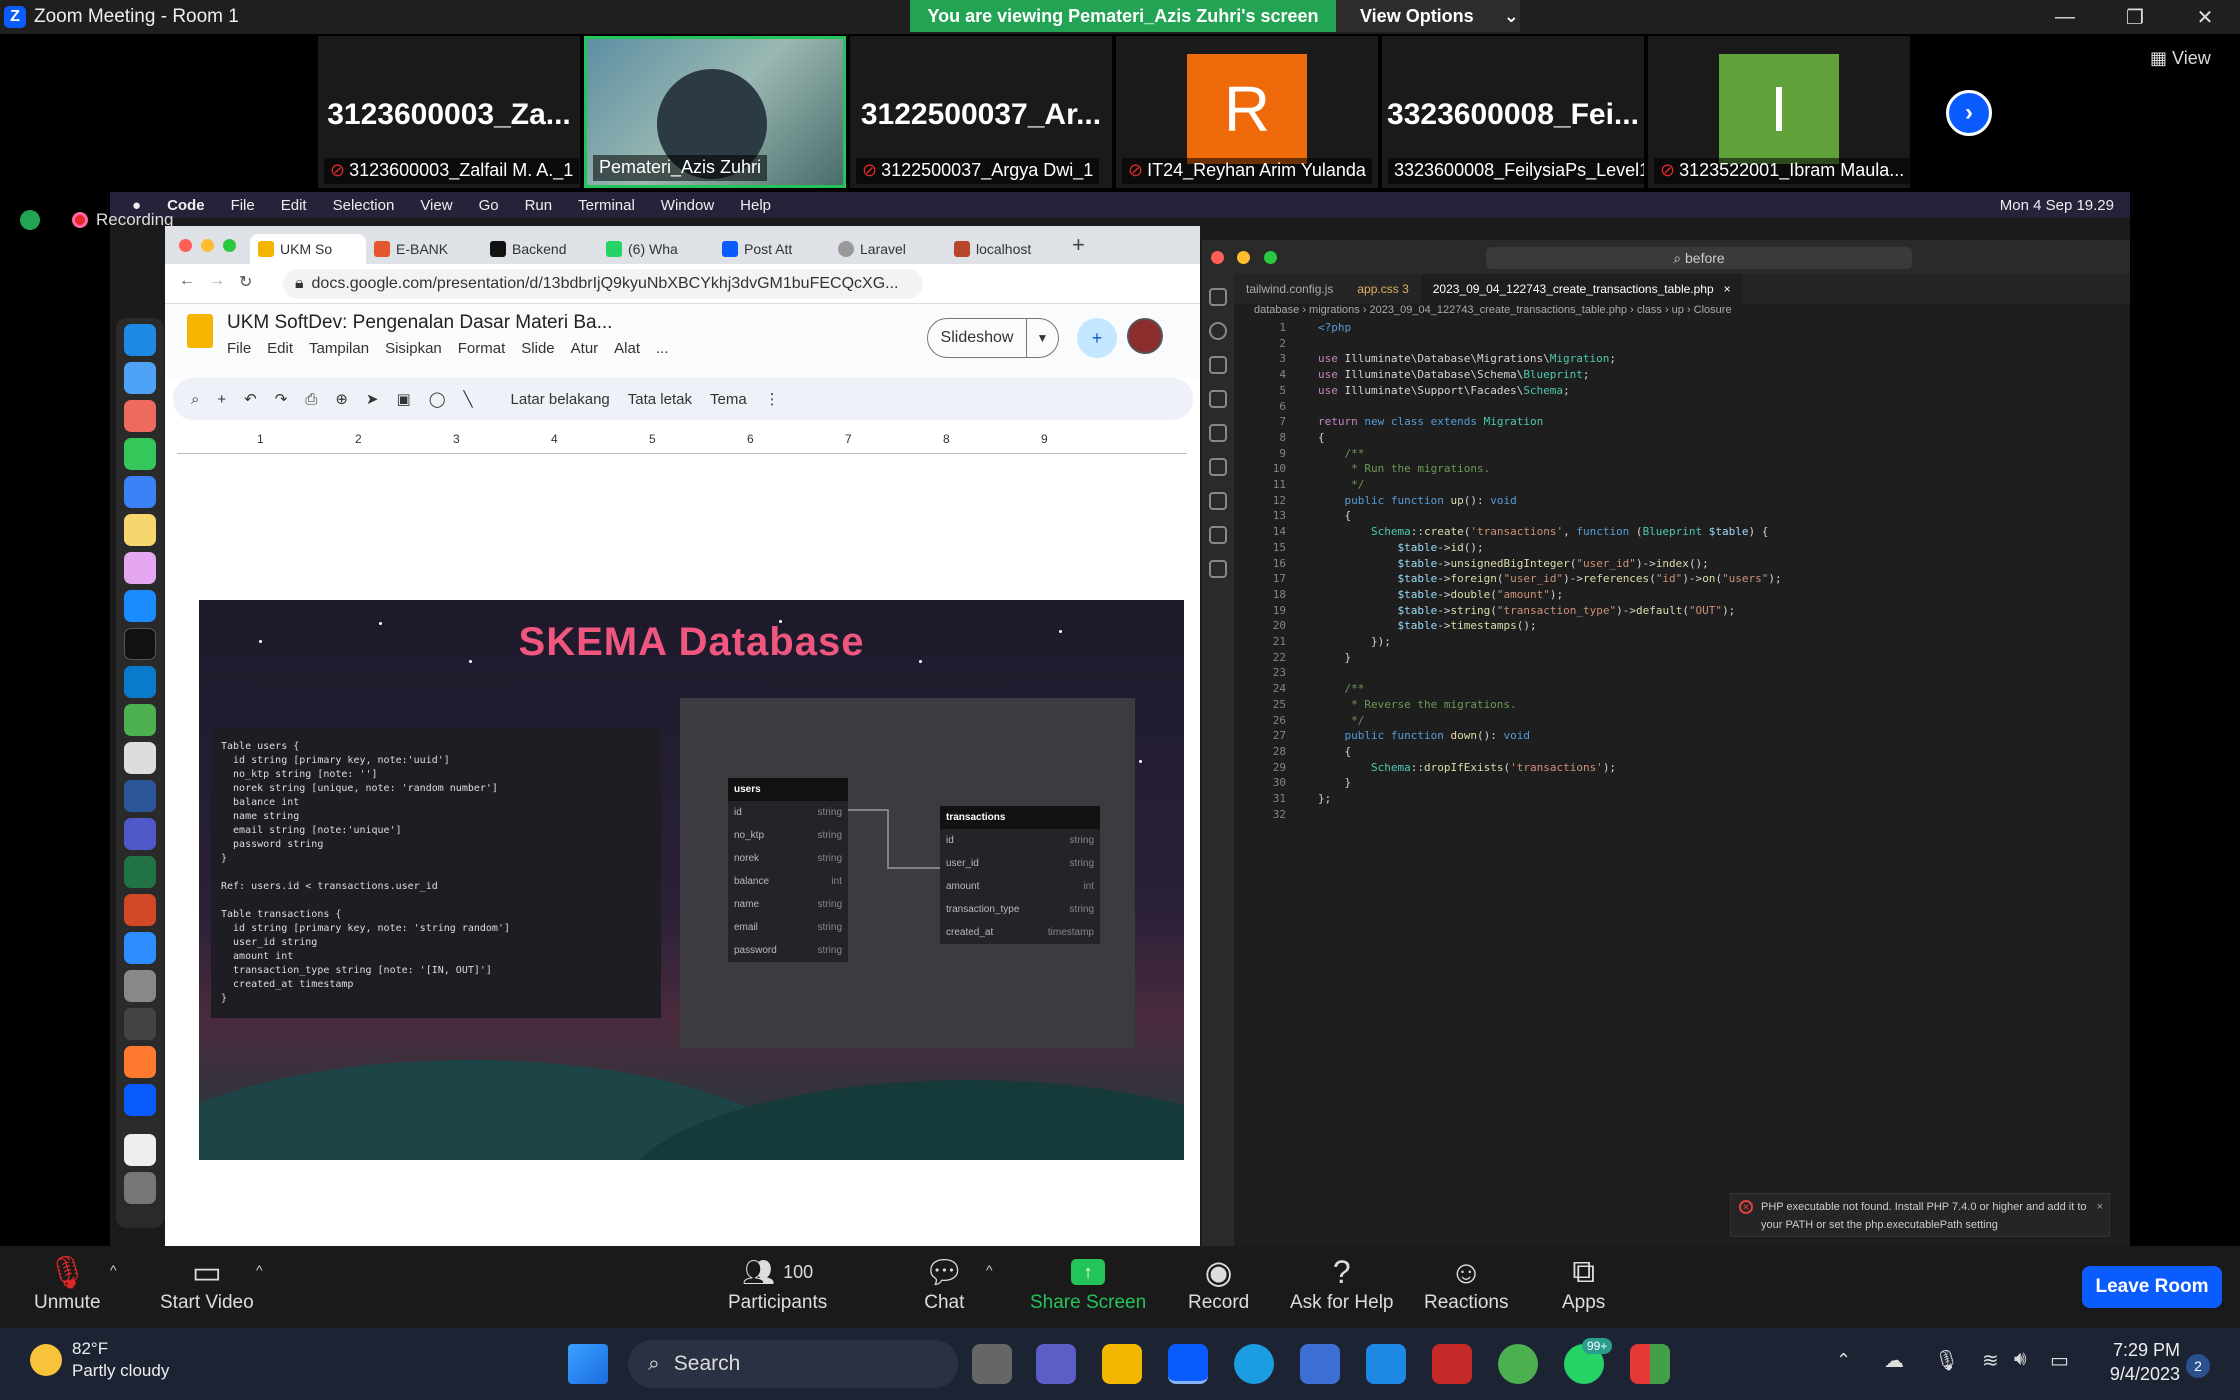  What do you see at coordinates (67, 1283) in the screenshot?
I see `unmute-button: 🎙︎ Unmute` at bounding box center [67, 1283].